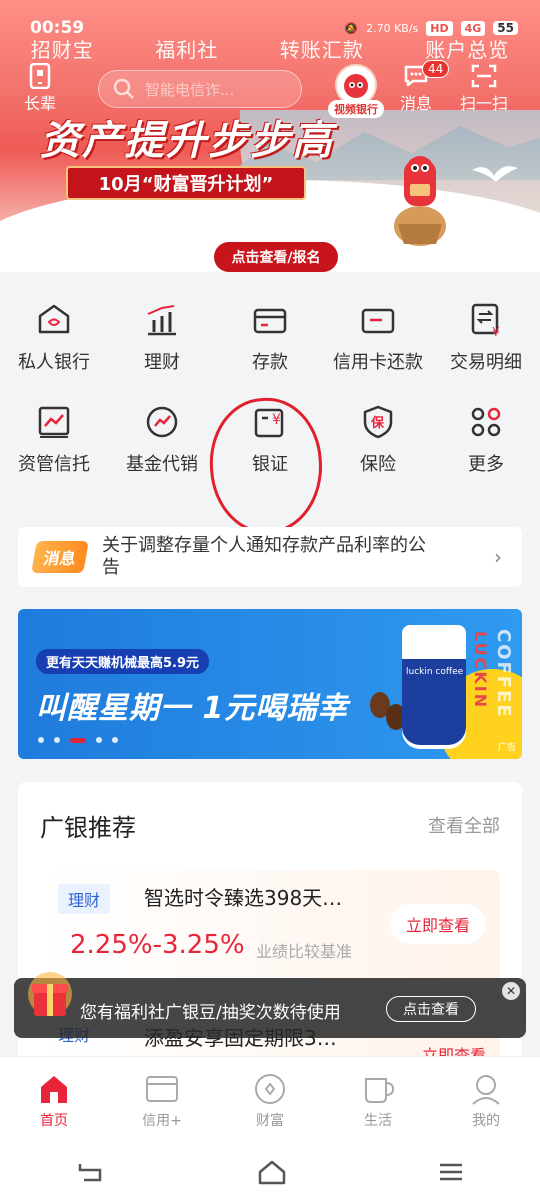  Describe the element at coordinates (420, 201) in the screenshot. I see `balloon-mascot-icon` at that location.